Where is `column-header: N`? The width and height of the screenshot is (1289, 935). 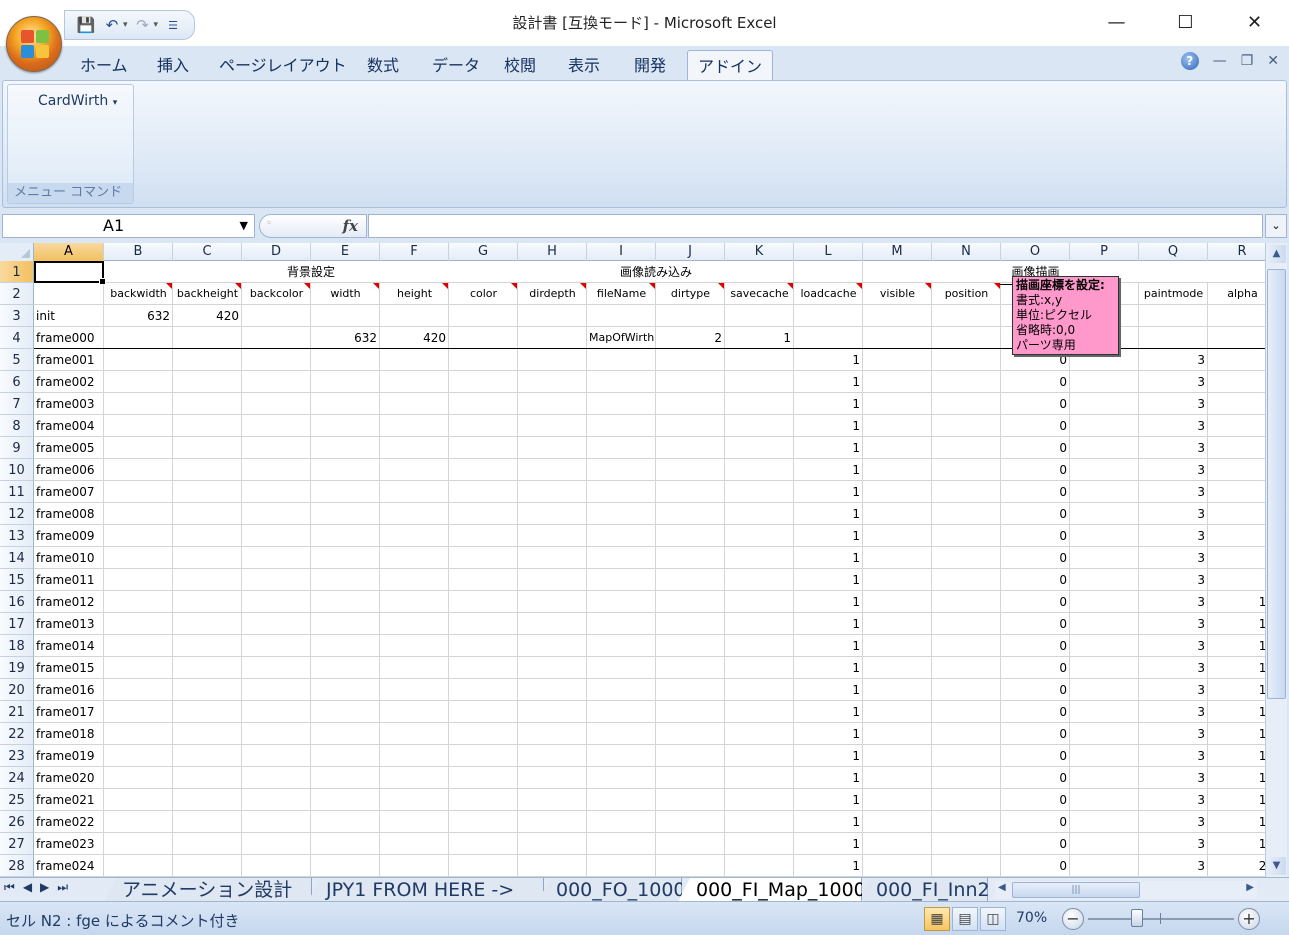
column-header: N is located at coordinates (966, 252).